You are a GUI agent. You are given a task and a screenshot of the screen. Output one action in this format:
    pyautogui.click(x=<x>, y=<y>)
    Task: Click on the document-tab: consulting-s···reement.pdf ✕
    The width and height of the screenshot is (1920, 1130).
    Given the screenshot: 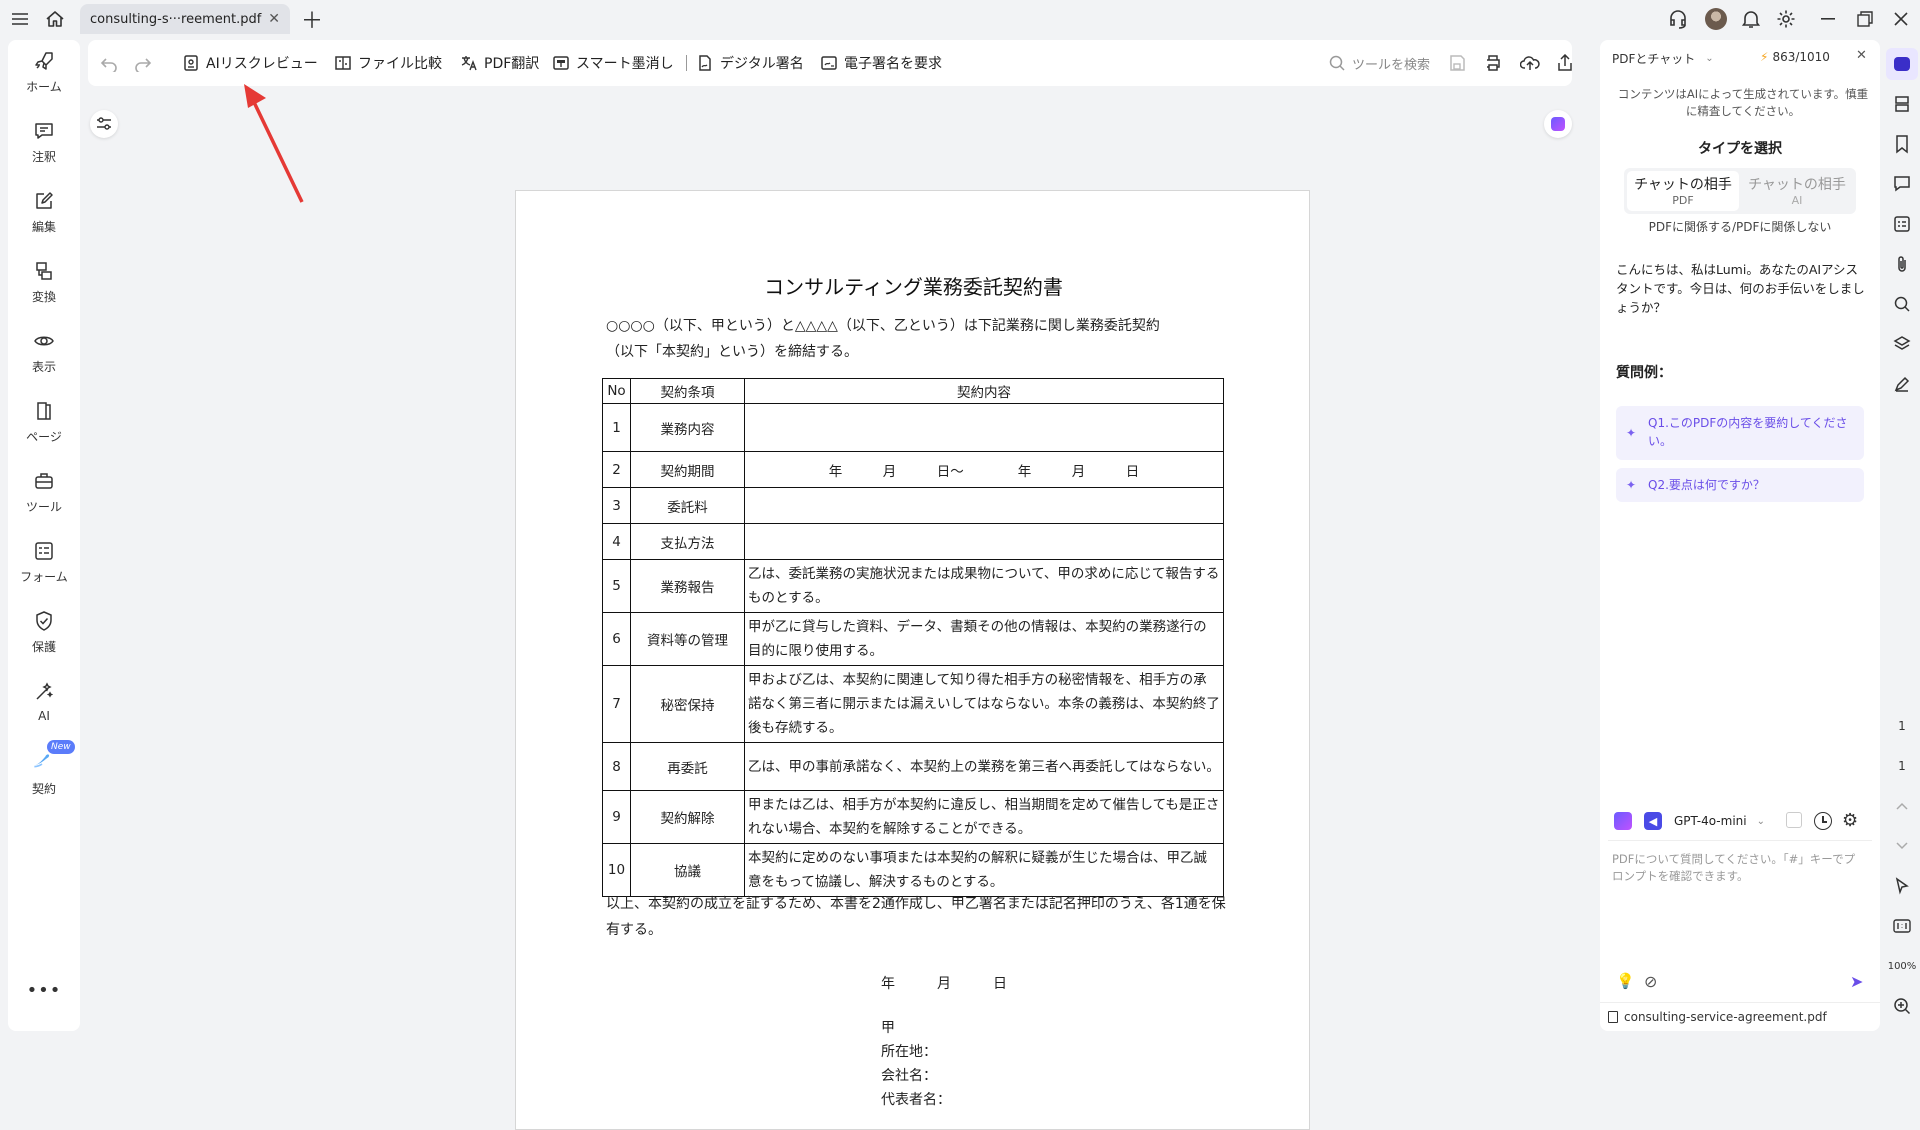 What is the action you would take?
    pyautogui.click(x=185, y=19)
    